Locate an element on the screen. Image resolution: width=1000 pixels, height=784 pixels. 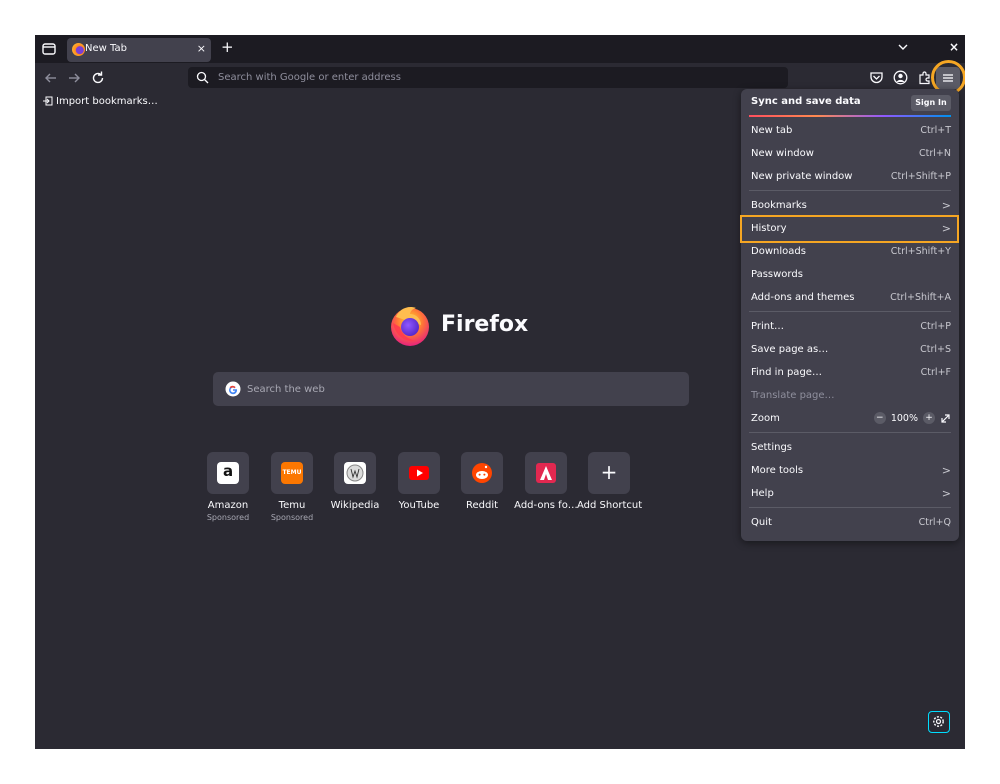
zoom-in-button: + is located at coordinates (929, 418).